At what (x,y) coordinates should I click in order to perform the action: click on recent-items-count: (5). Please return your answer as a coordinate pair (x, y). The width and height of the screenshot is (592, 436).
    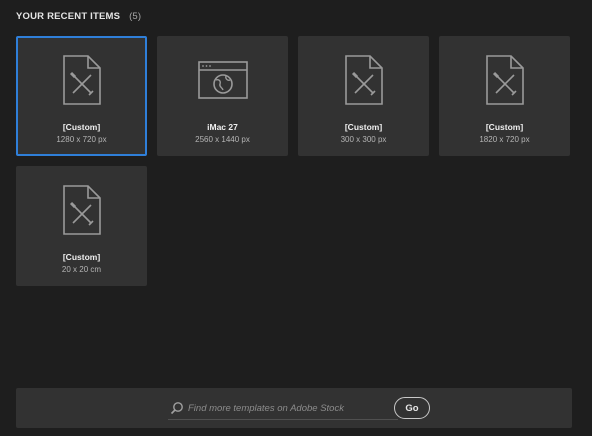
    Looking at the image, I should click on (135, 16).